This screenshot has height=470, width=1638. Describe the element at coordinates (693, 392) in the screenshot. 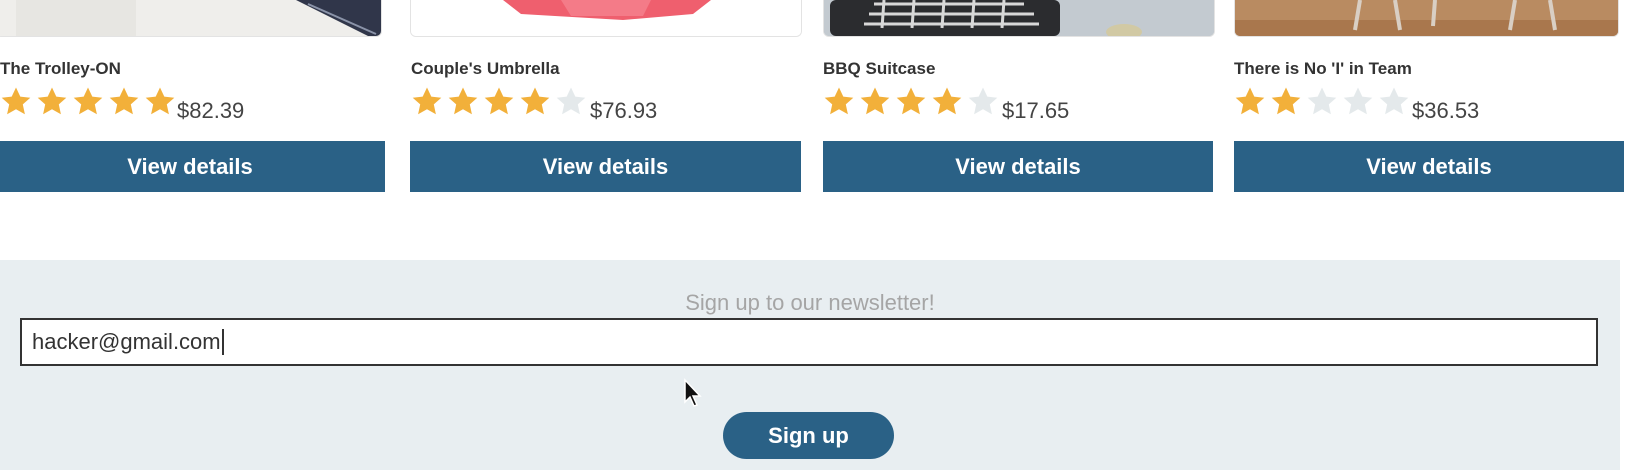

I see `mouse-pointer-icon` at that location.